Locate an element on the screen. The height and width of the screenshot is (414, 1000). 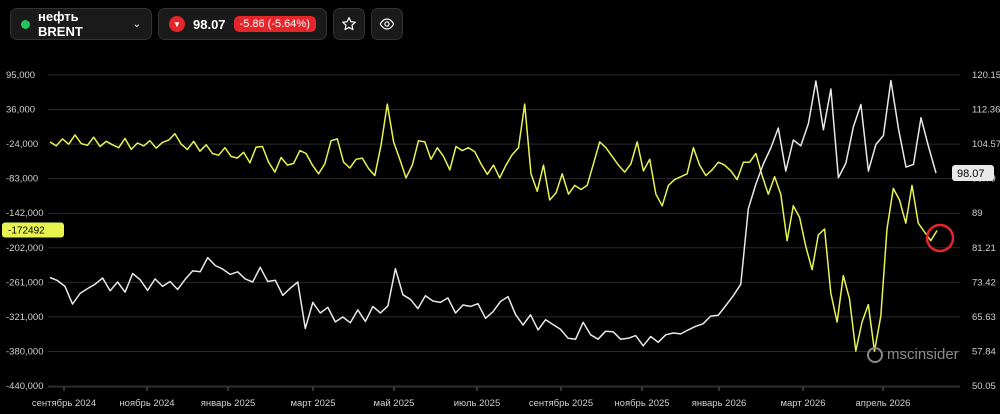
right-tick-label: 57.84 is located at coordinates (984, 351).